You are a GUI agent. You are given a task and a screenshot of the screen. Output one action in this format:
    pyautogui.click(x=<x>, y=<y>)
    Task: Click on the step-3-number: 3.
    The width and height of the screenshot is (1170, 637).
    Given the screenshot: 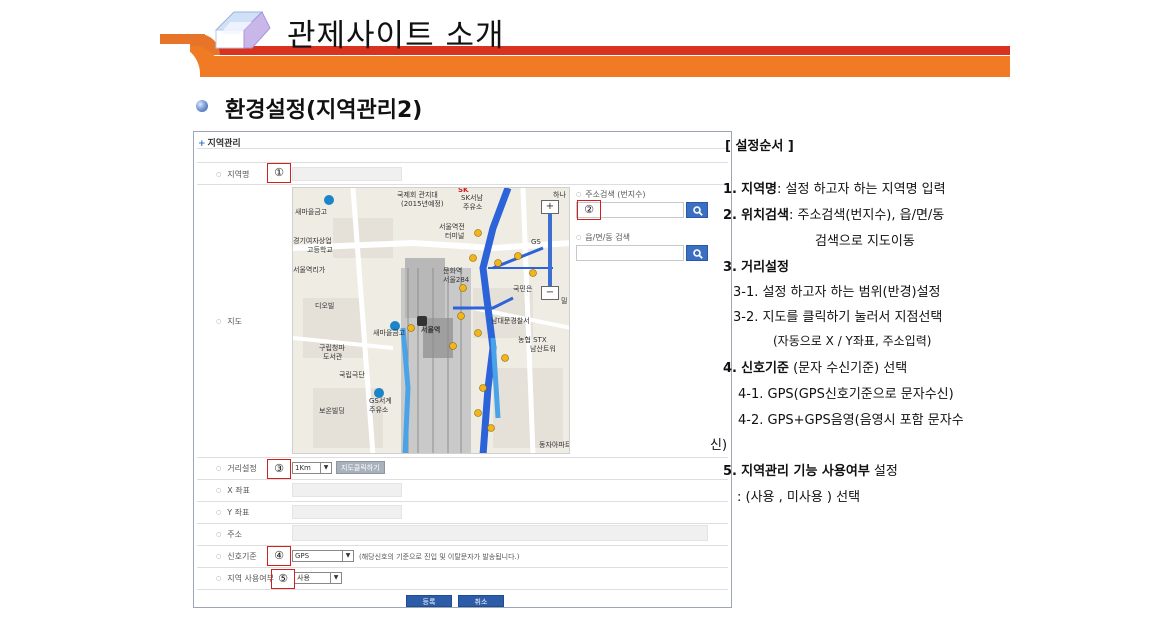 What is the action you would take?
    pyautogui.click(x=730, y=267)
    